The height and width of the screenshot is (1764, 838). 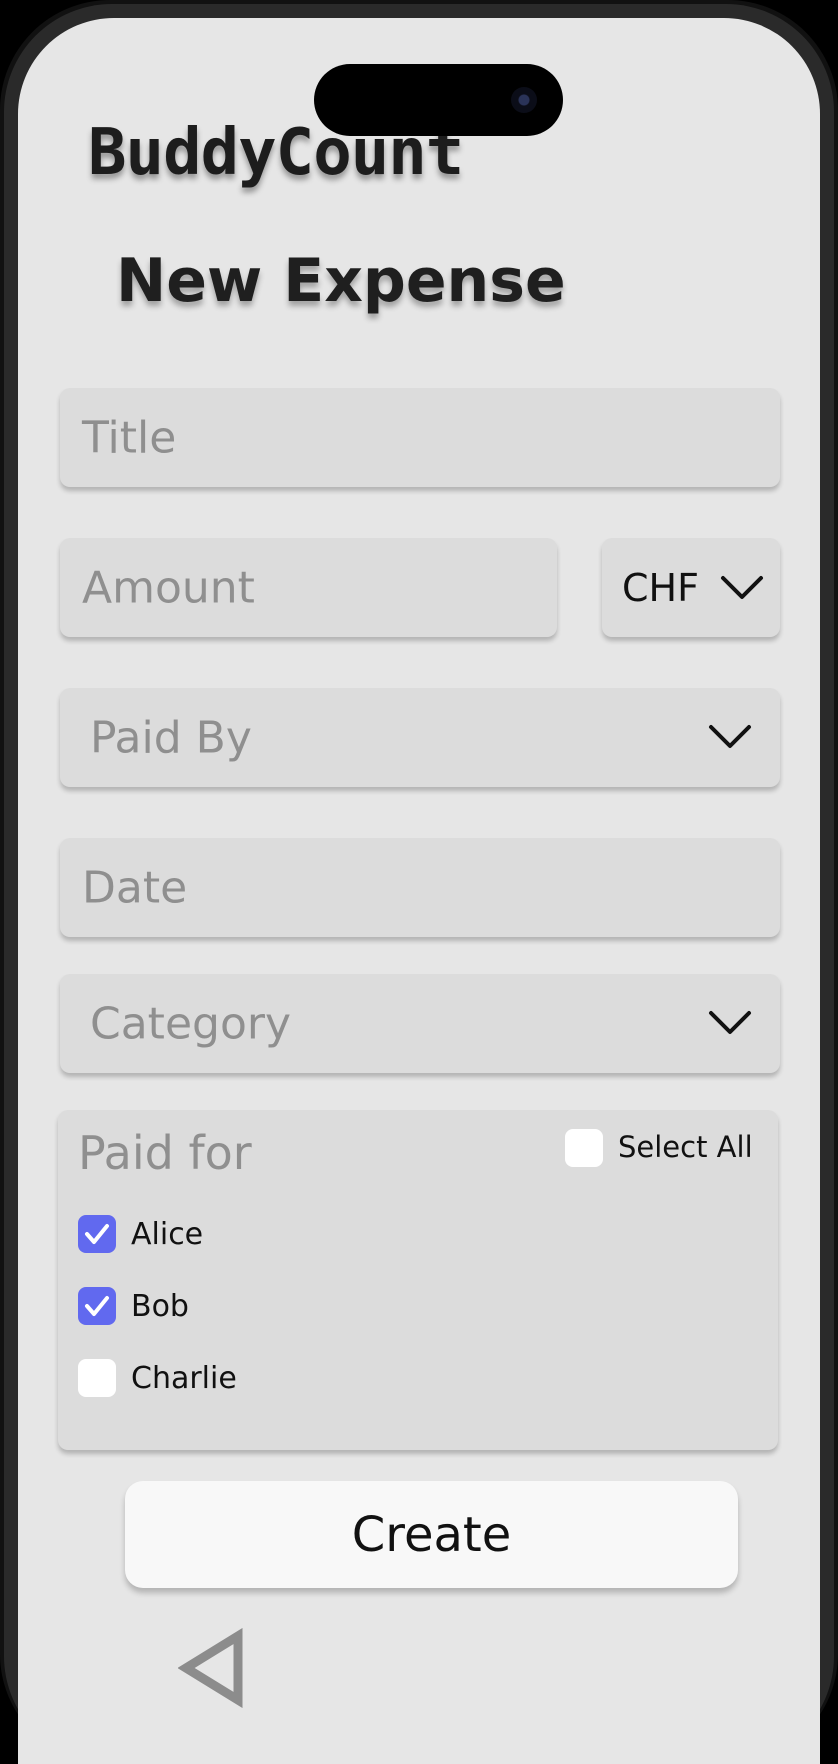 What do you see at coordinates (431, 1534) in the screenshot?
I see `create-button: Create` at bounding box center [431, 1534].